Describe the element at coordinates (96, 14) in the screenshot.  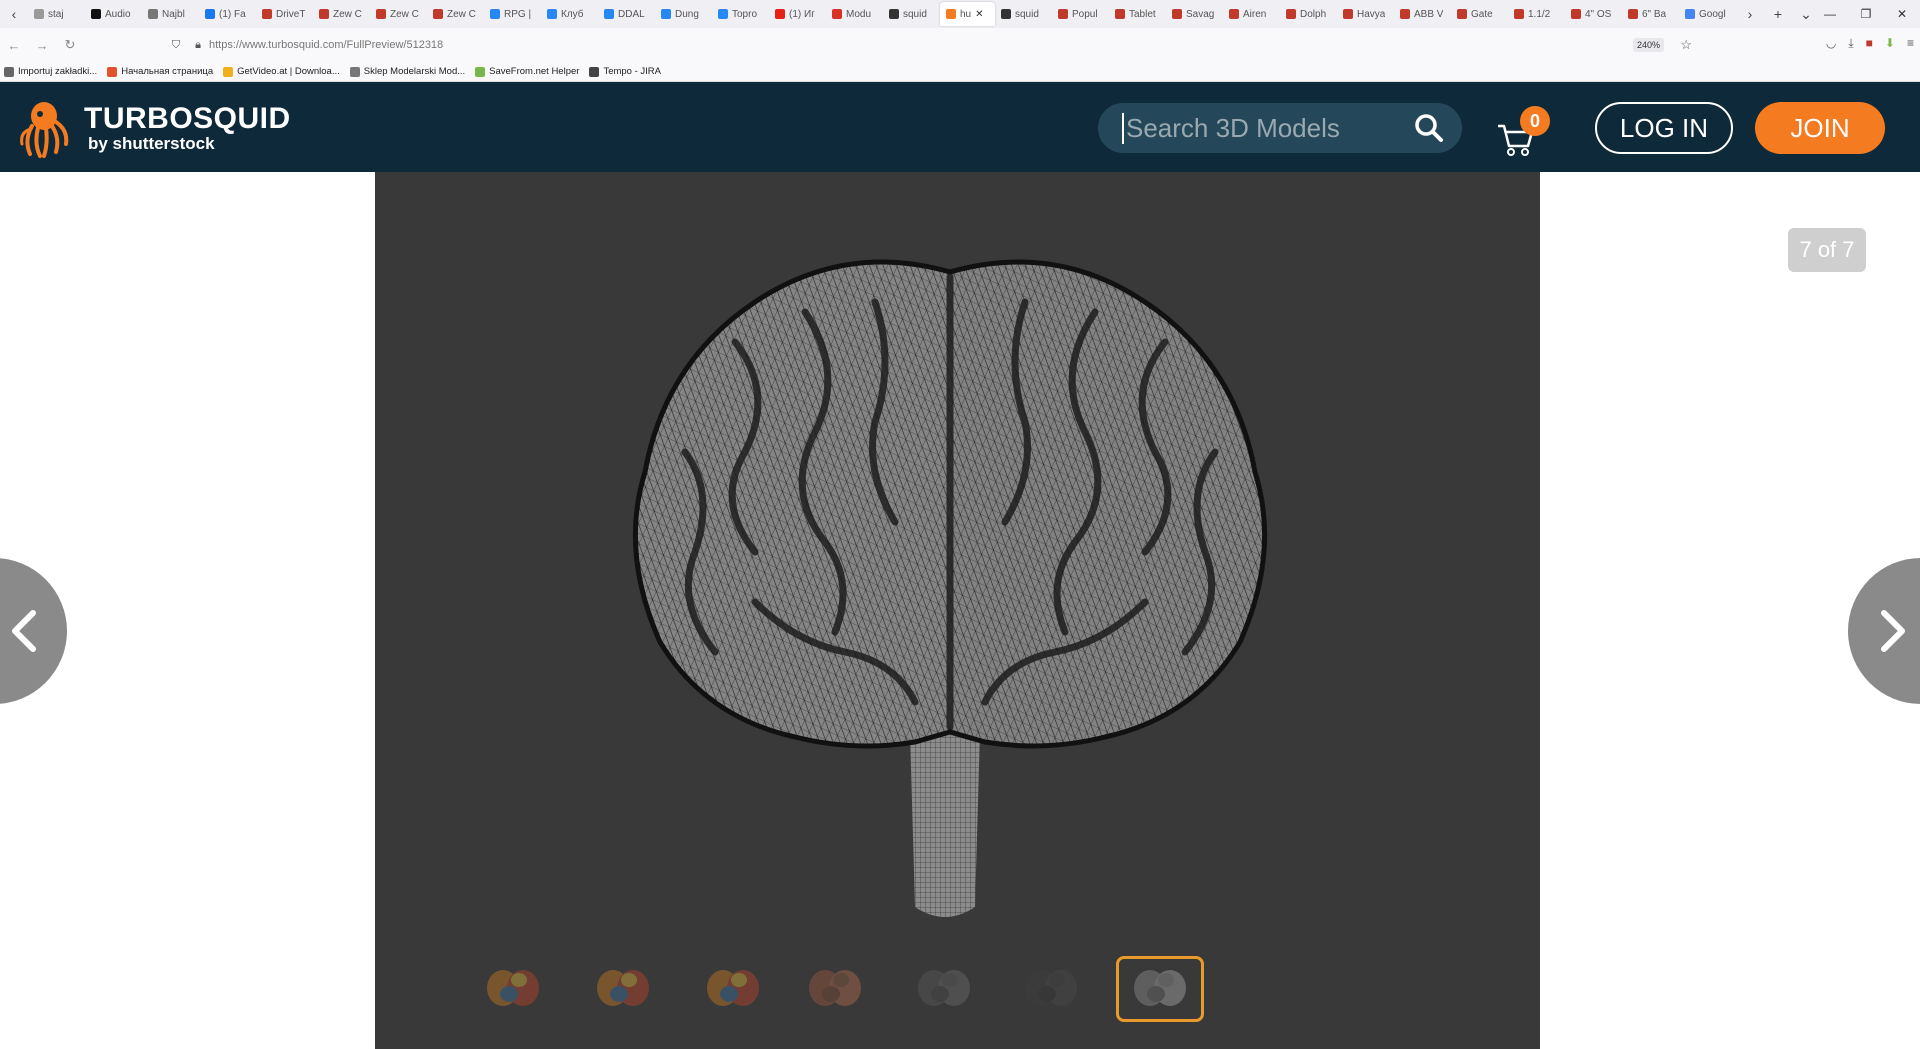
I see `b-icon` at that location.